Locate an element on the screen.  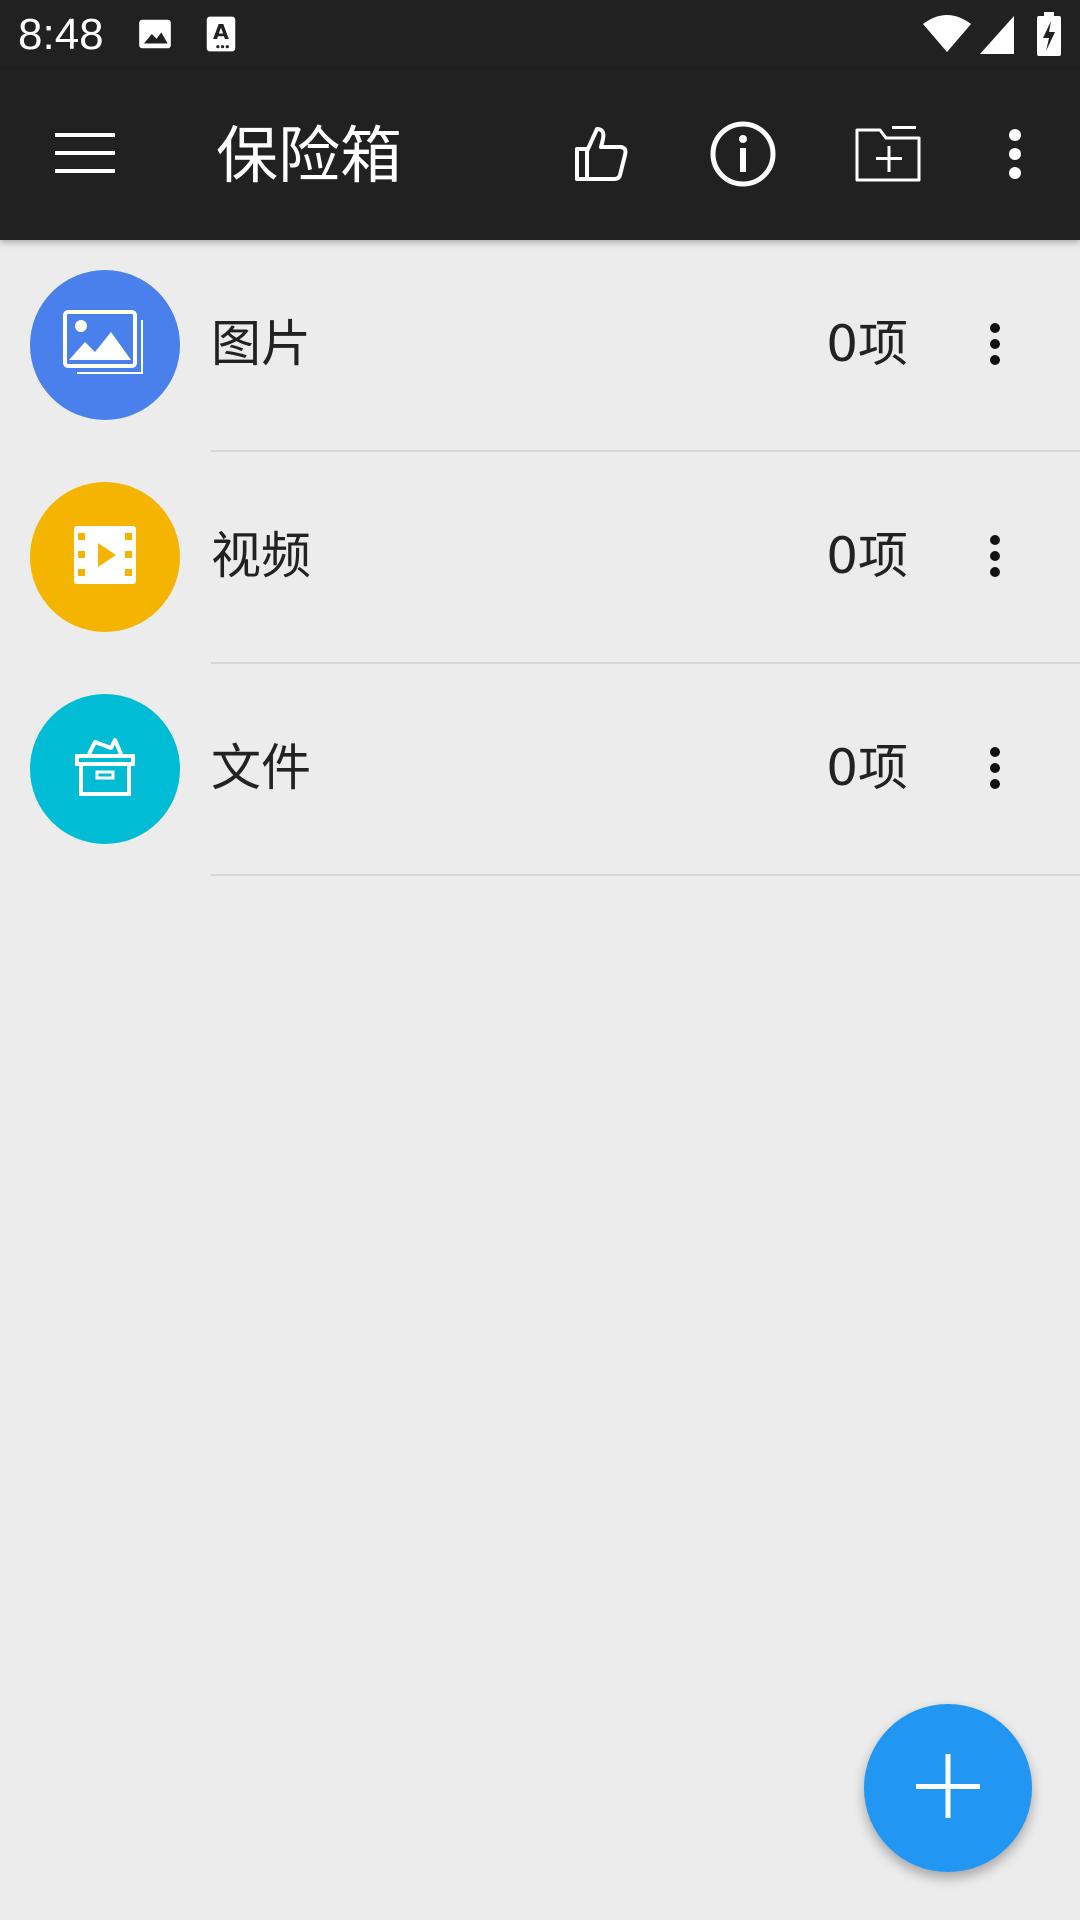
list-item-label: 视频 is located at coordinates (261, 556).